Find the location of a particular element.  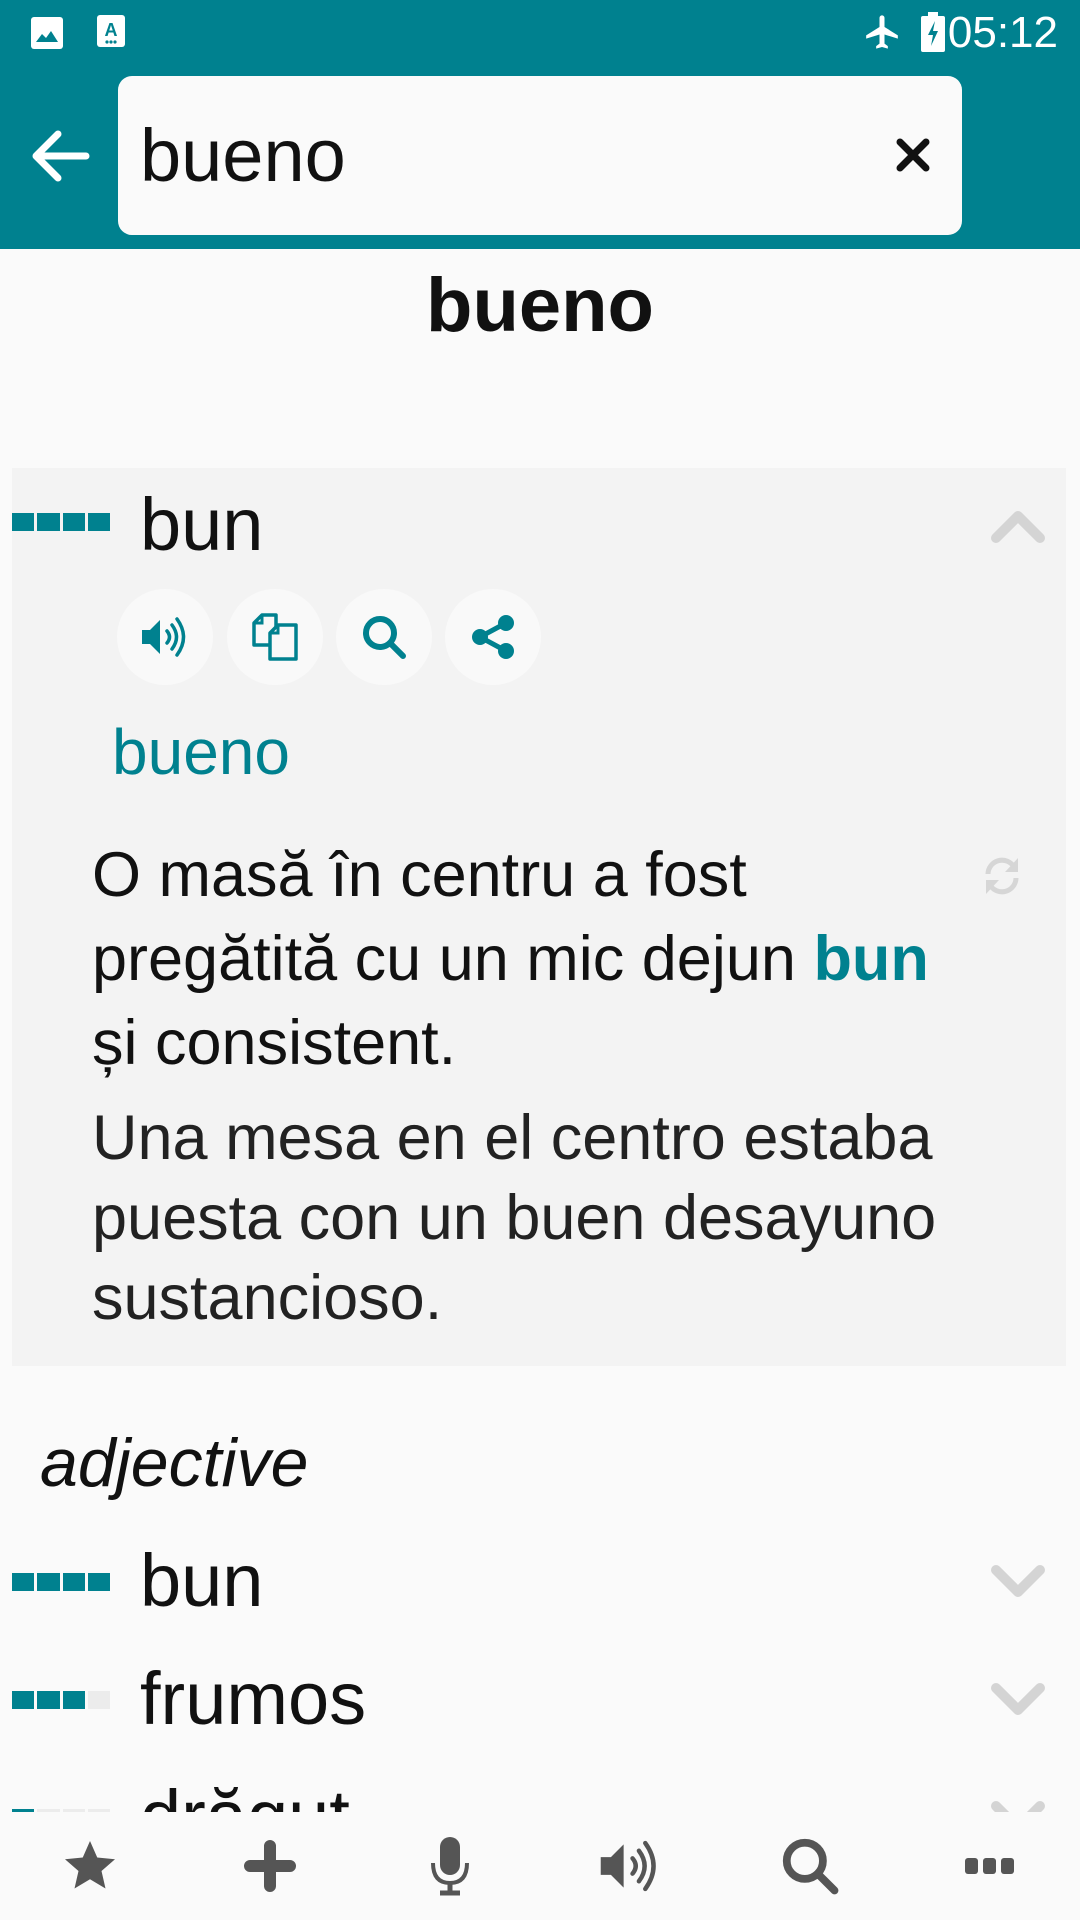

close-icon is located at coordinates (913, 155).